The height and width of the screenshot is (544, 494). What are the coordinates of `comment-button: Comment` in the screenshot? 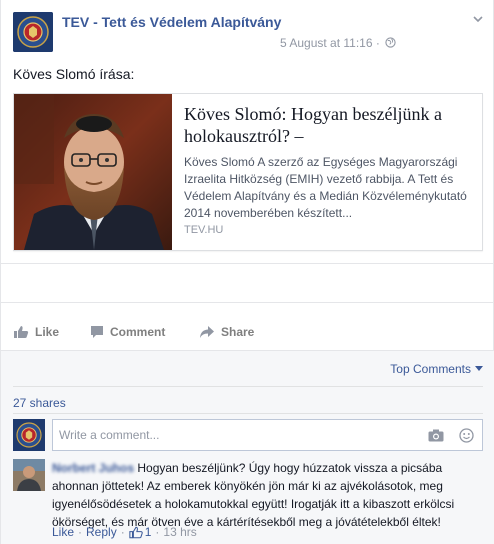 It's located at (127, 332).